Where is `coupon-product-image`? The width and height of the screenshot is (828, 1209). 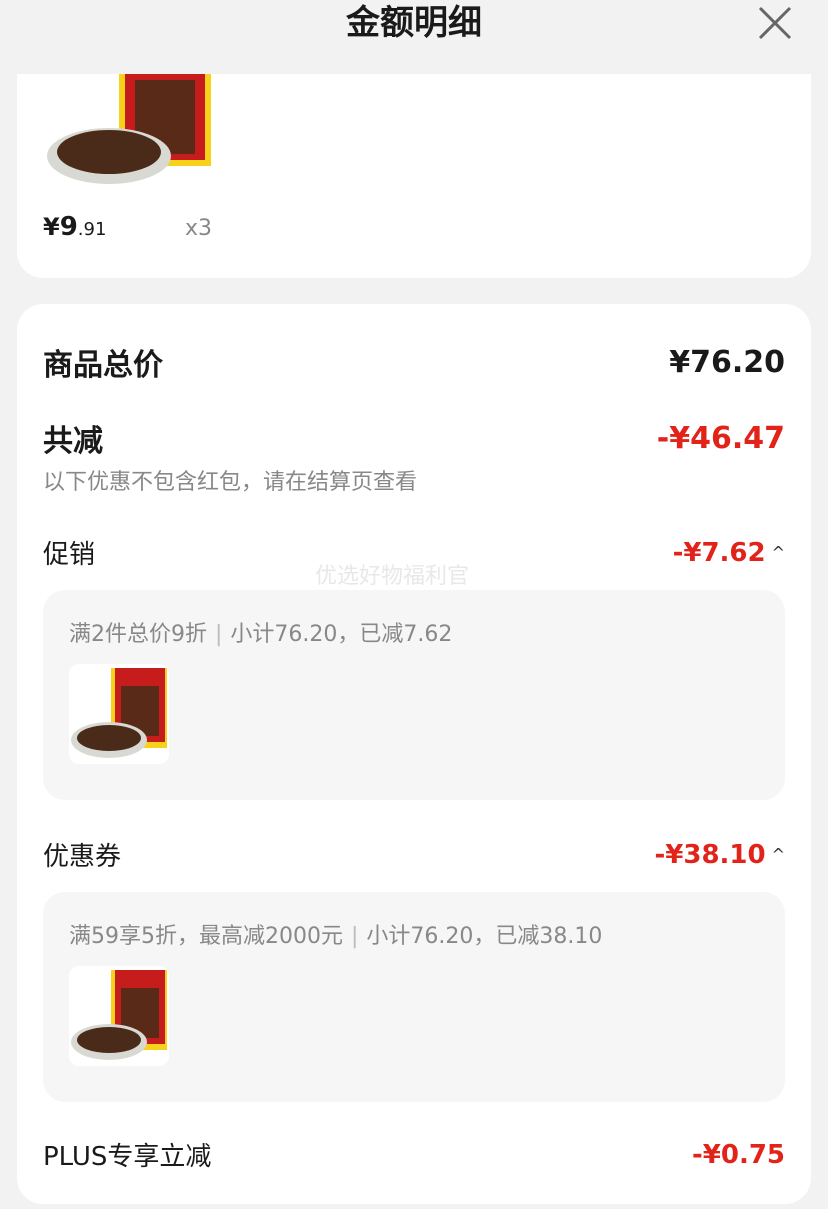
coupon-product-image is located at coordinates (119, 1016).